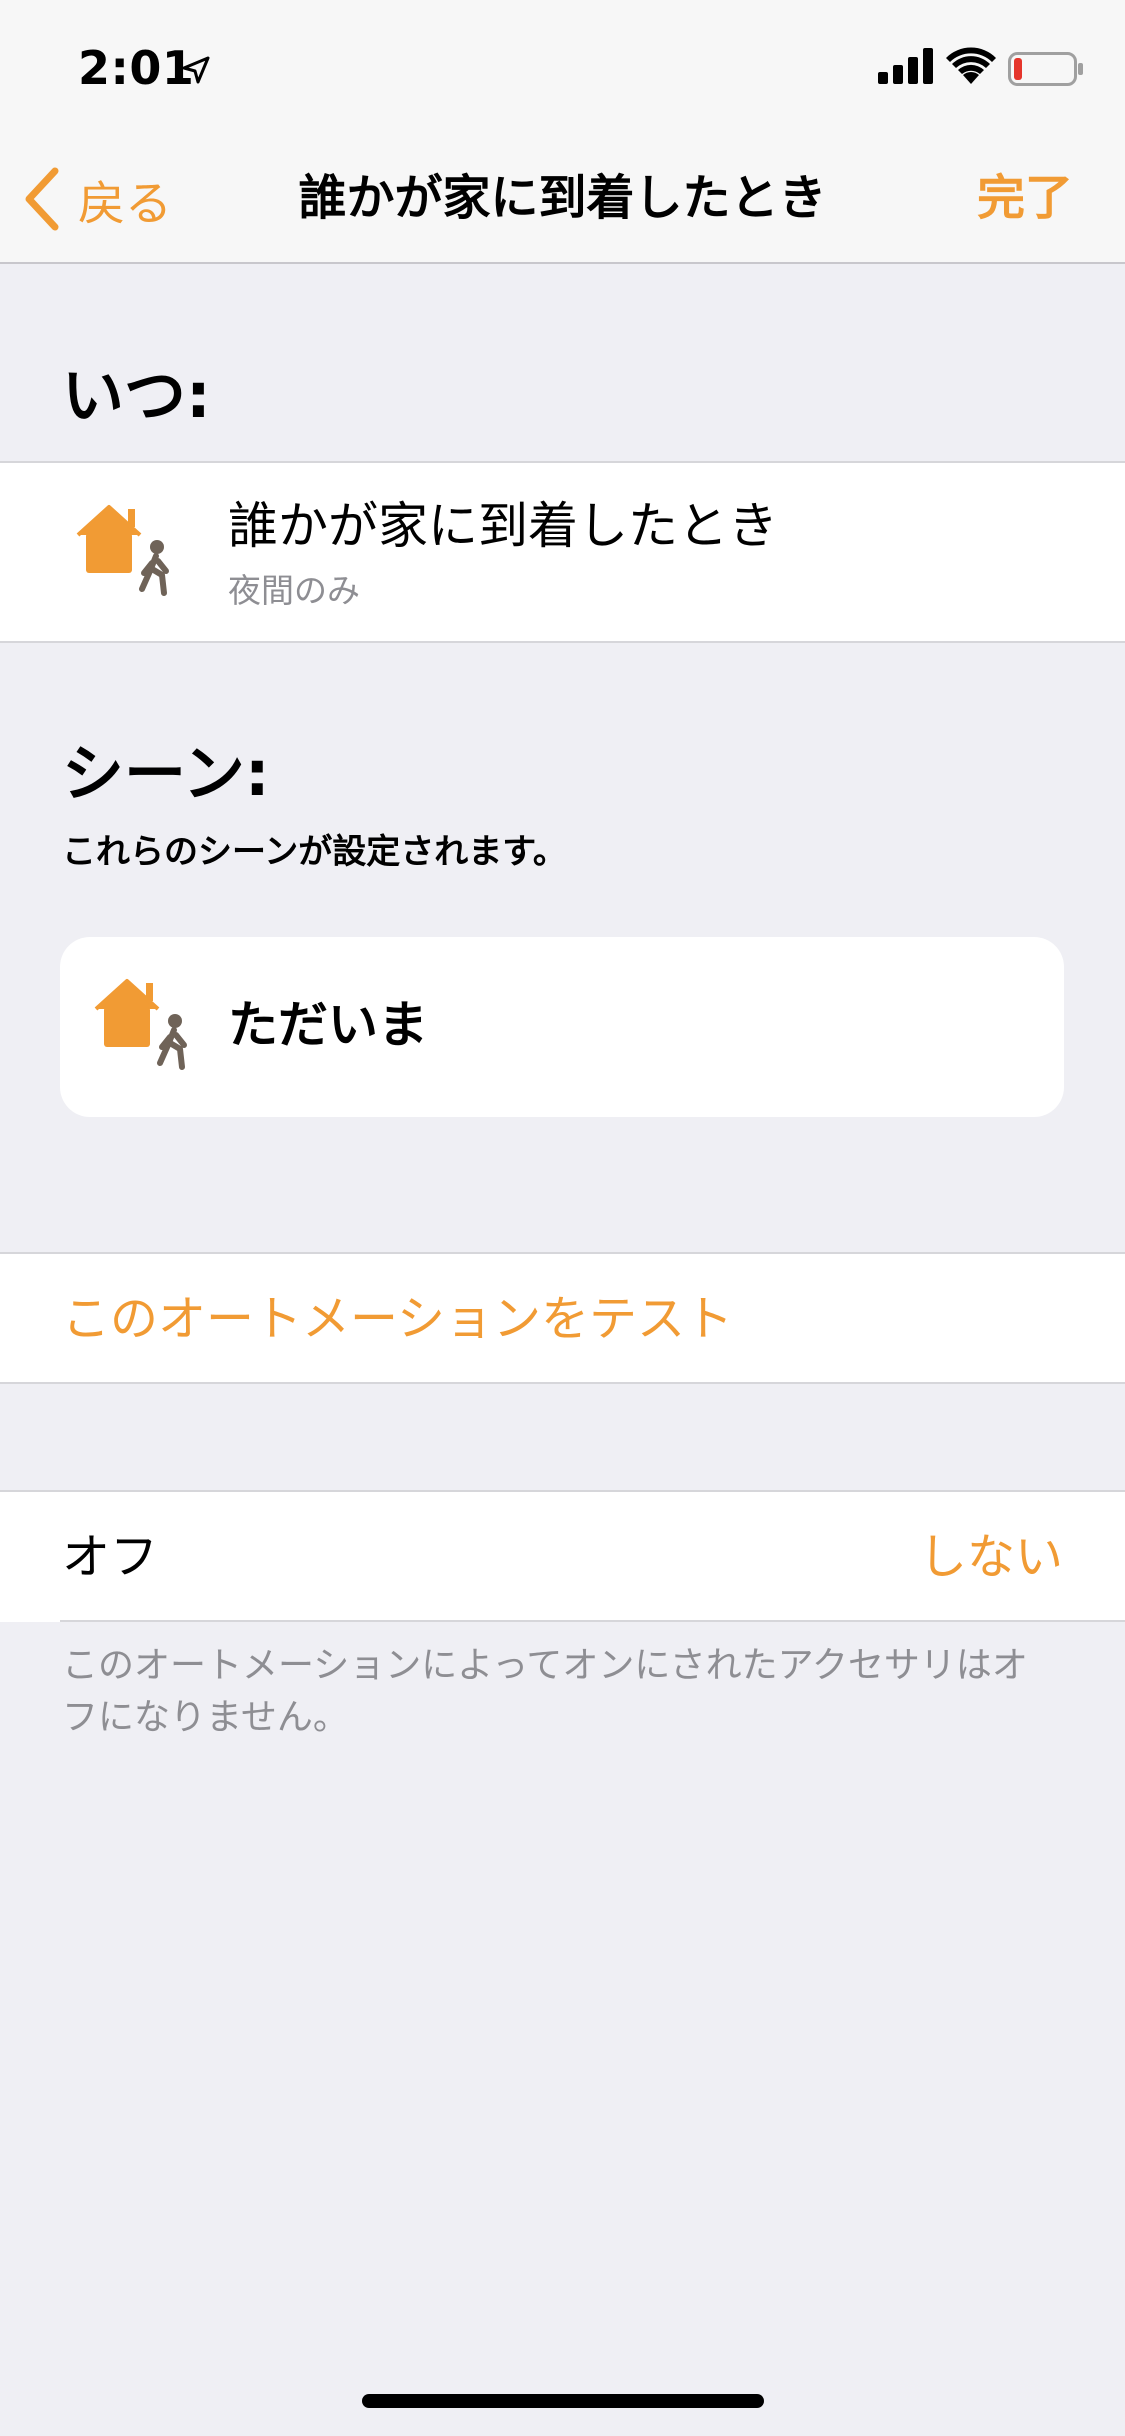 The image size is (1125, 2436). I want to click on status-bar: 2:01, so click(562, 66).